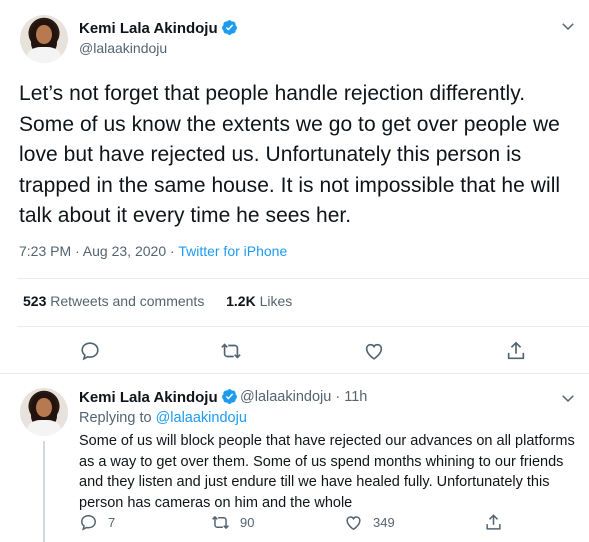 The height and width of the screenshot is (542, 589). What do you see at coordinates (44, 412) in the screenshot?
I see `reply-author-avatar` at bounding box center [44, 412].